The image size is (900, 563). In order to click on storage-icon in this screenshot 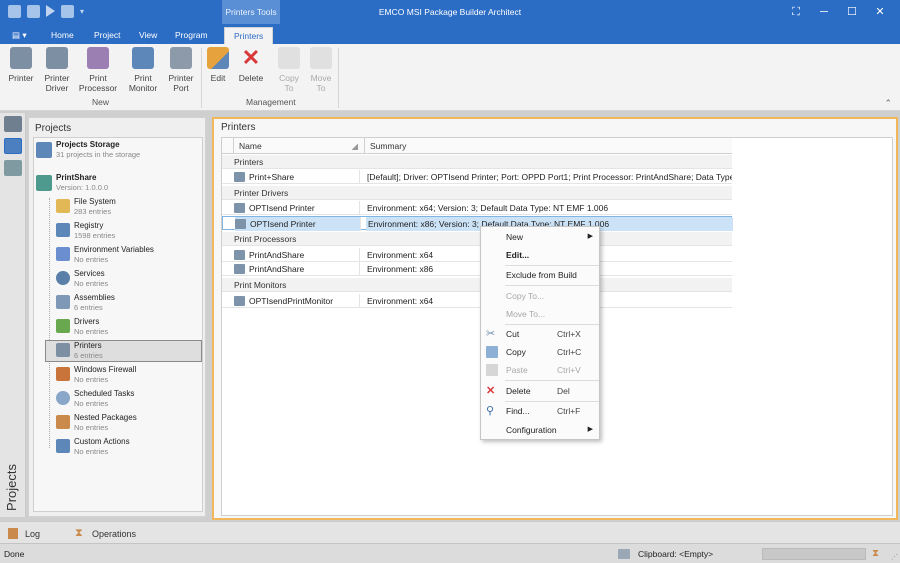, I will do `click(44, 150)`.